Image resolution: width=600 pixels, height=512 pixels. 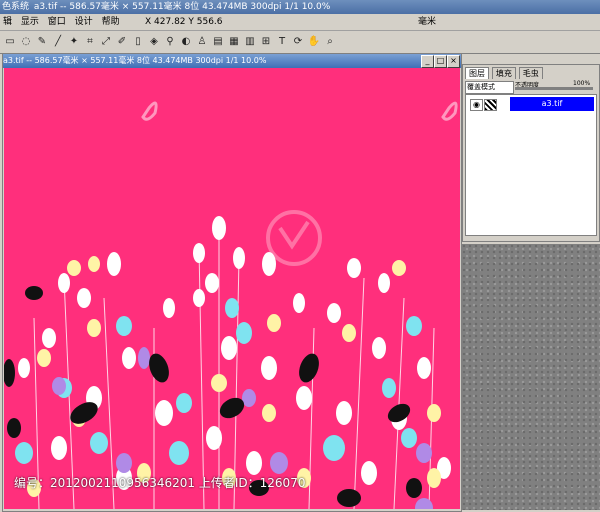 I want to click on menu-design: 设计, so click(x=84, y=22).